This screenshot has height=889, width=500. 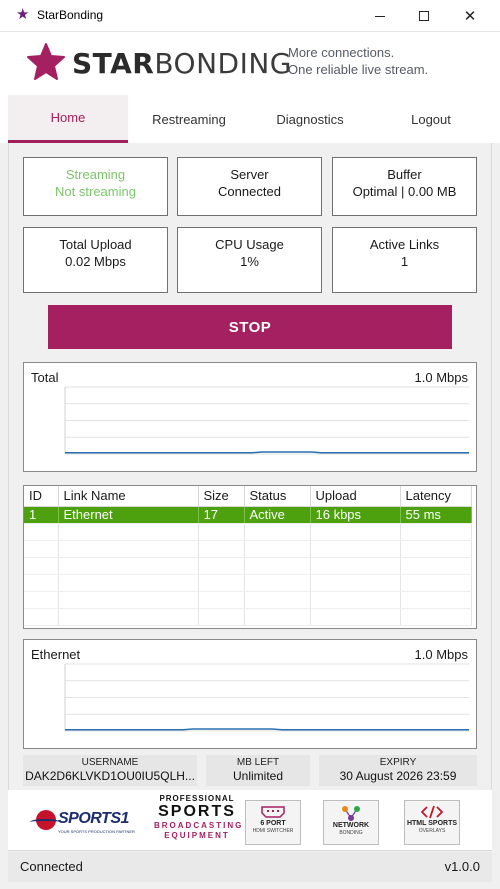 I want to click on sports1-tagline: YOUR SPORTS PRODUCTION PARTNER, so click(x=96, y=831).